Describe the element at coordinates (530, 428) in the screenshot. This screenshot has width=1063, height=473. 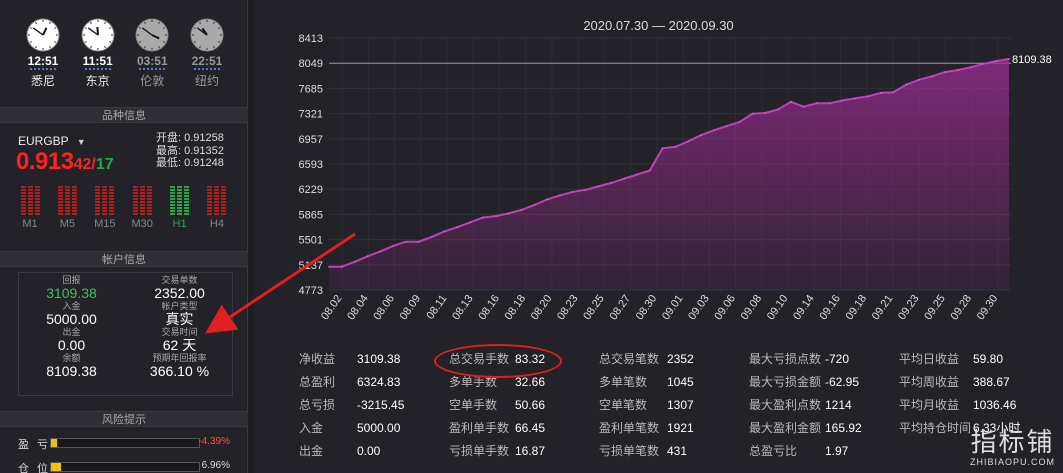
I see `stat-value: 66.45` at that location.